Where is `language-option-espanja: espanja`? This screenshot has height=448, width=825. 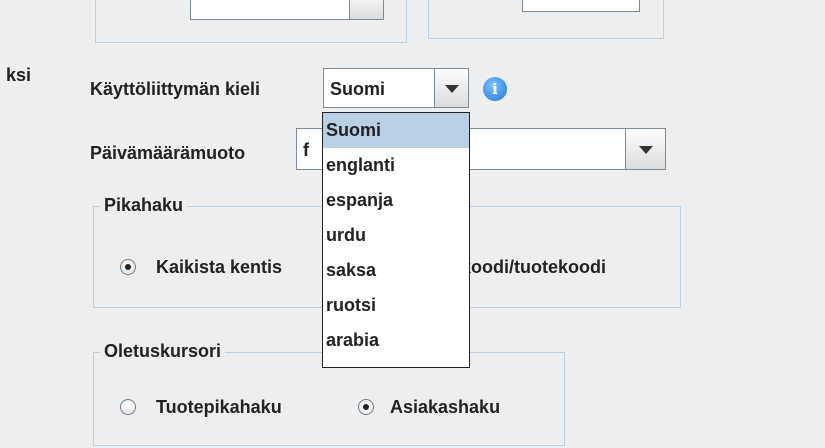
language-option-espanja: espanja is located at coordinates (396, 200).